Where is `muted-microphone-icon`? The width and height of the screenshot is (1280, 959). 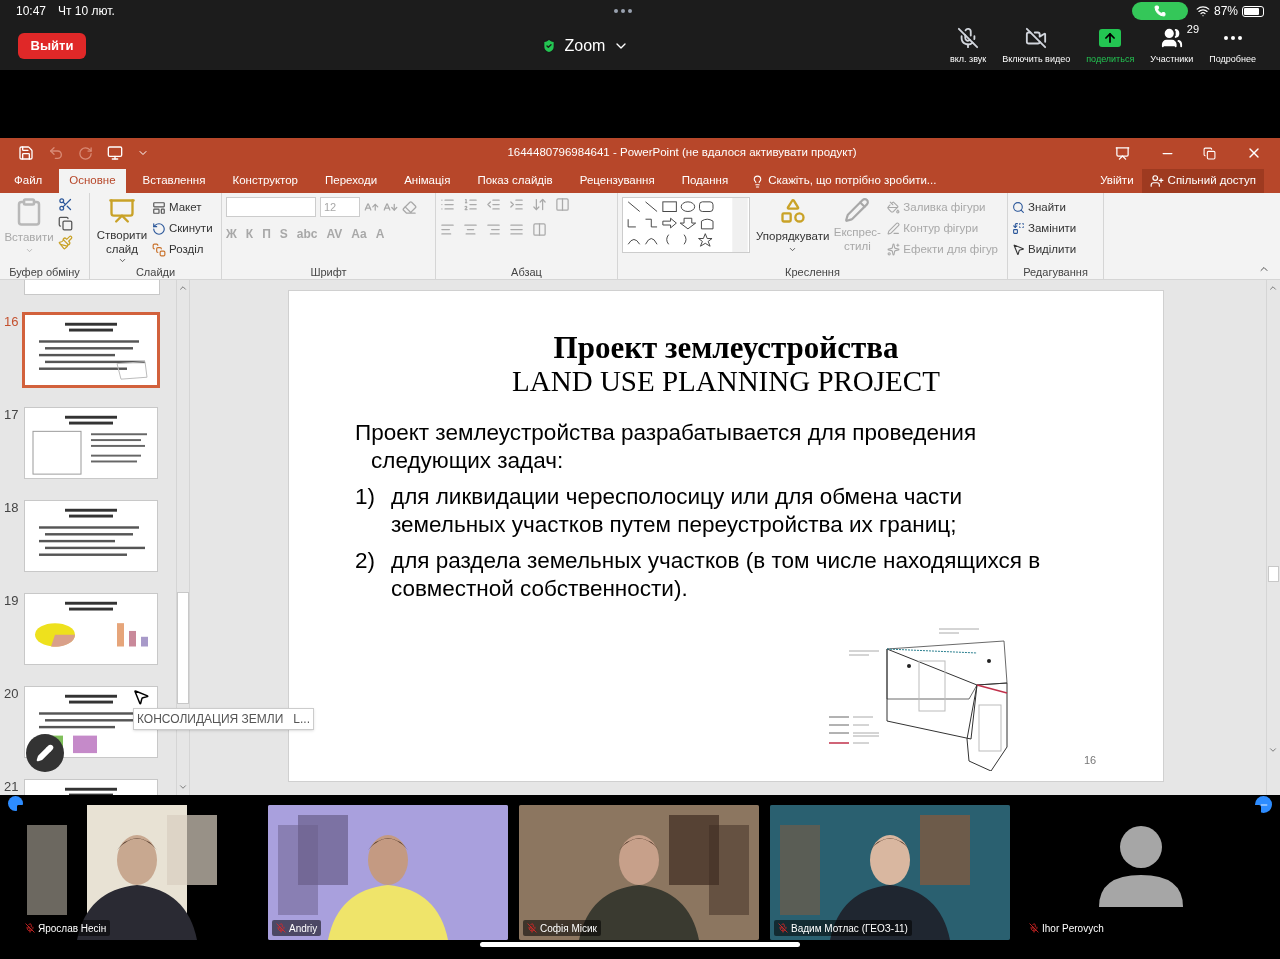
muted-microphone-icon is located at coordinates (968, 38).